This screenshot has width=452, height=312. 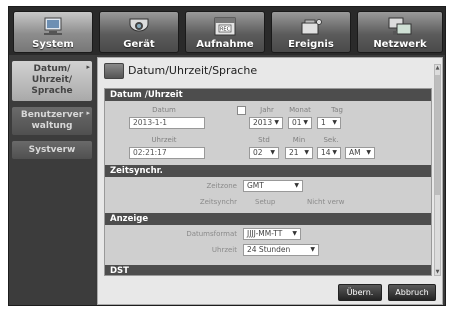 What do you see at coordinates (167, 123) in the screenshot?
I see `date-field: 2013-1-1` at bounding box center [167, 123].